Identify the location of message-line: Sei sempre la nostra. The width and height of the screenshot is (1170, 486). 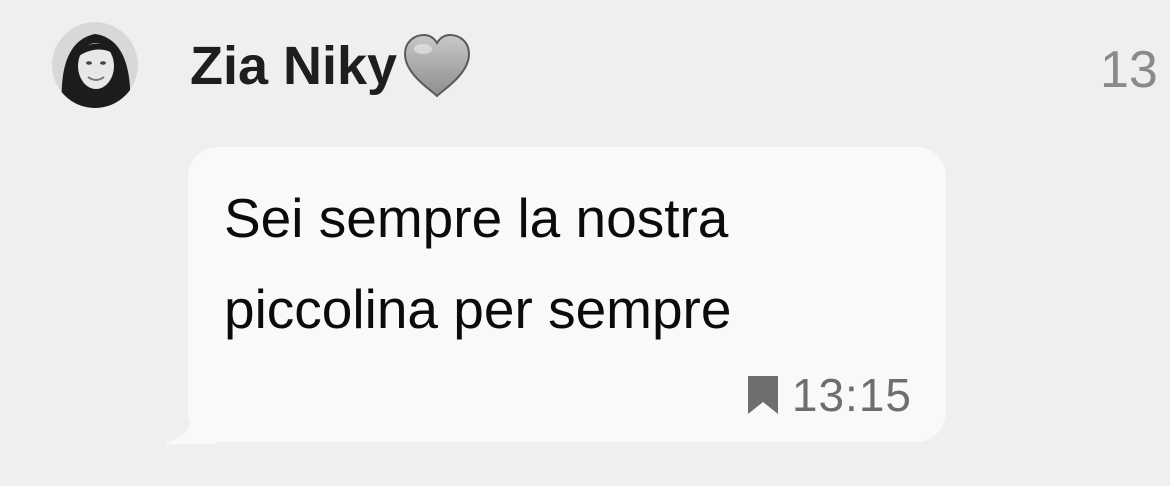
(476, 218).